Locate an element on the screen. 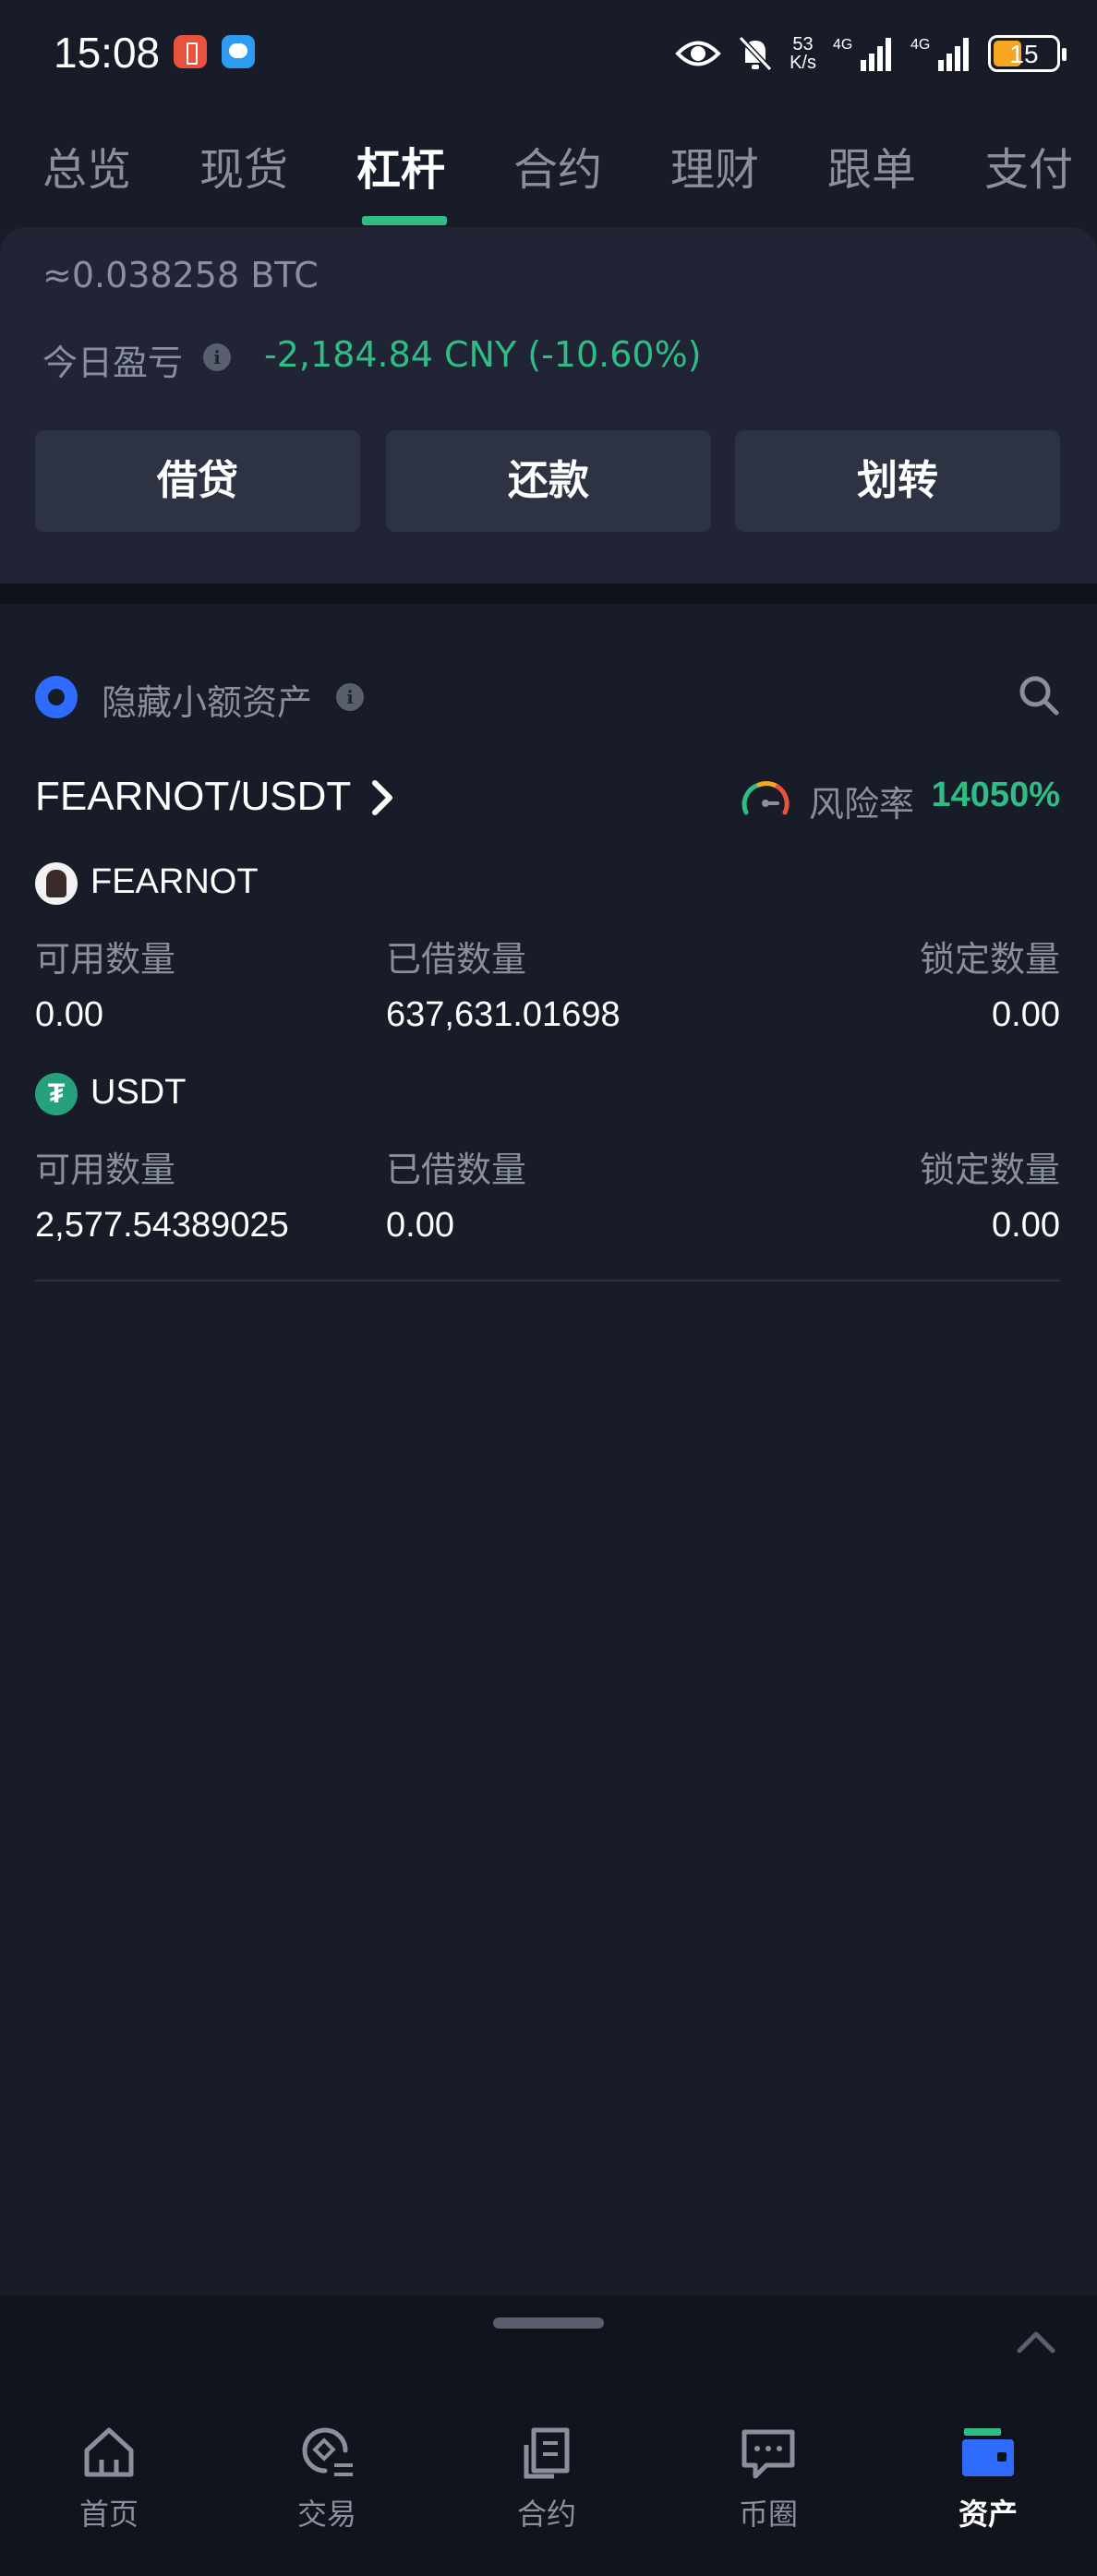 The image size is (1097, 2576). today-pnl-label: 今日盈亏 is located at coordinates (113, 363).